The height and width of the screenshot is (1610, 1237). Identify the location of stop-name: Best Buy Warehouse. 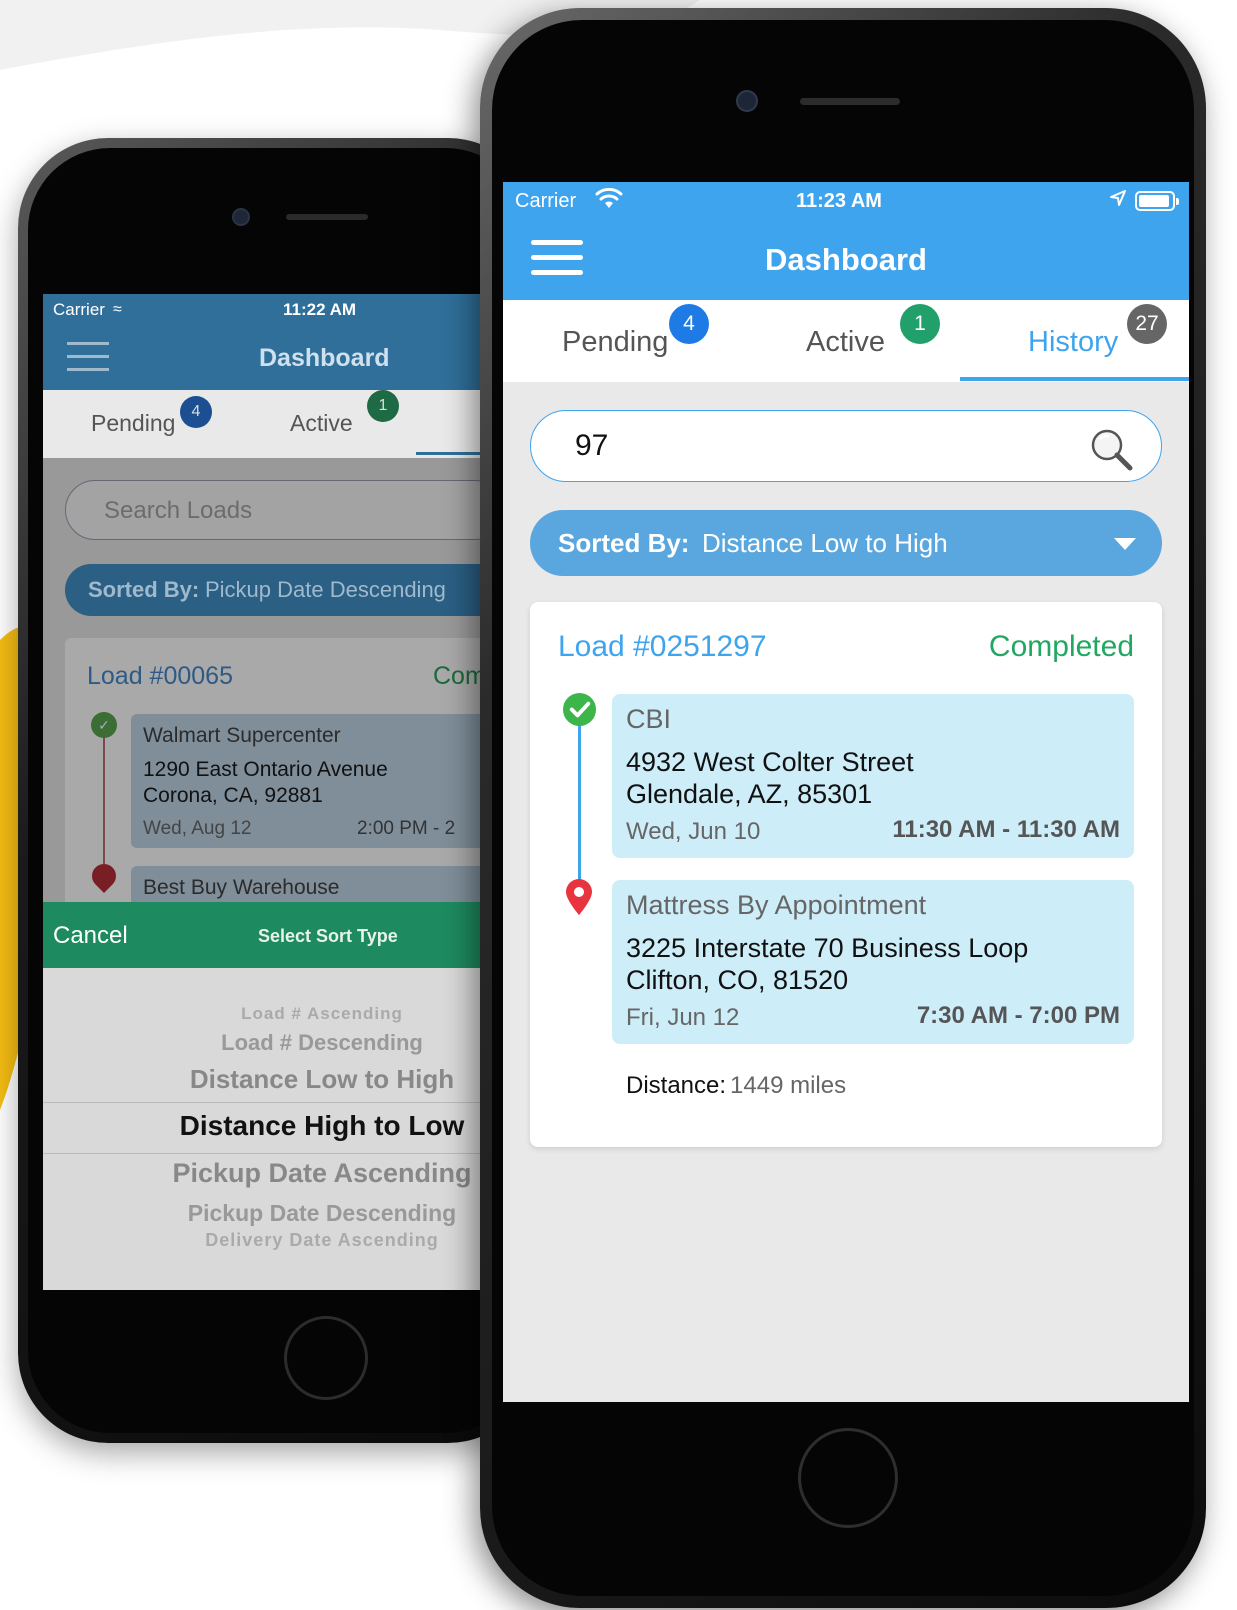
(241, 887).